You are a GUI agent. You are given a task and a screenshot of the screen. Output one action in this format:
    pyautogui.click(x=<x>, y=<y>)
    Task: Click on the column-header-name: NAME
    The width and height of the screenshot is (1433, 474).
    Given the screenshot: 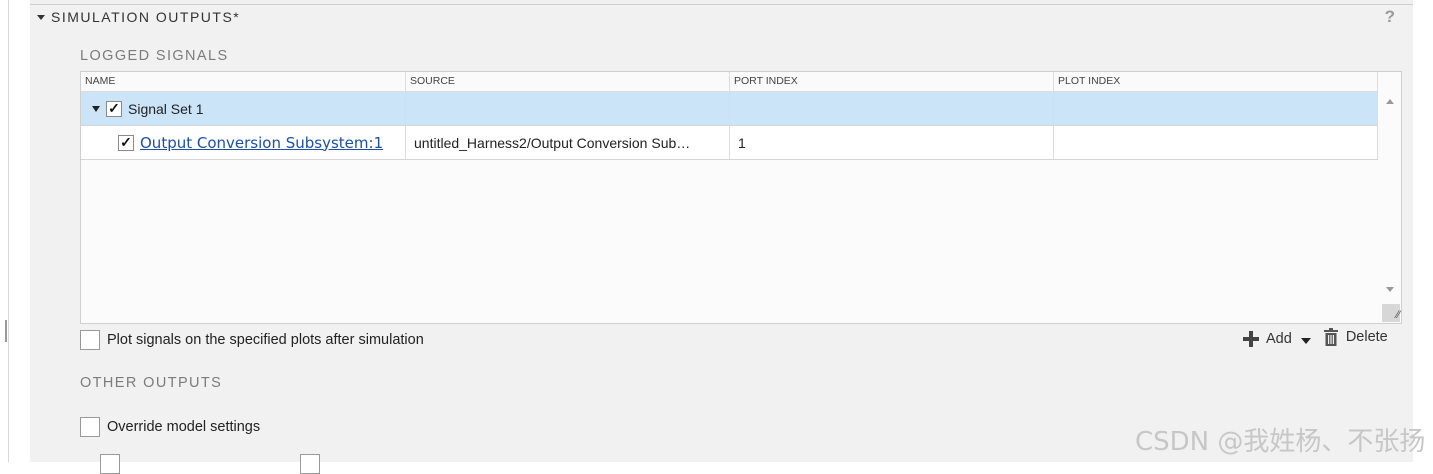 What is the action you would take?
    pyautogui.click(x=243, y=81)
    